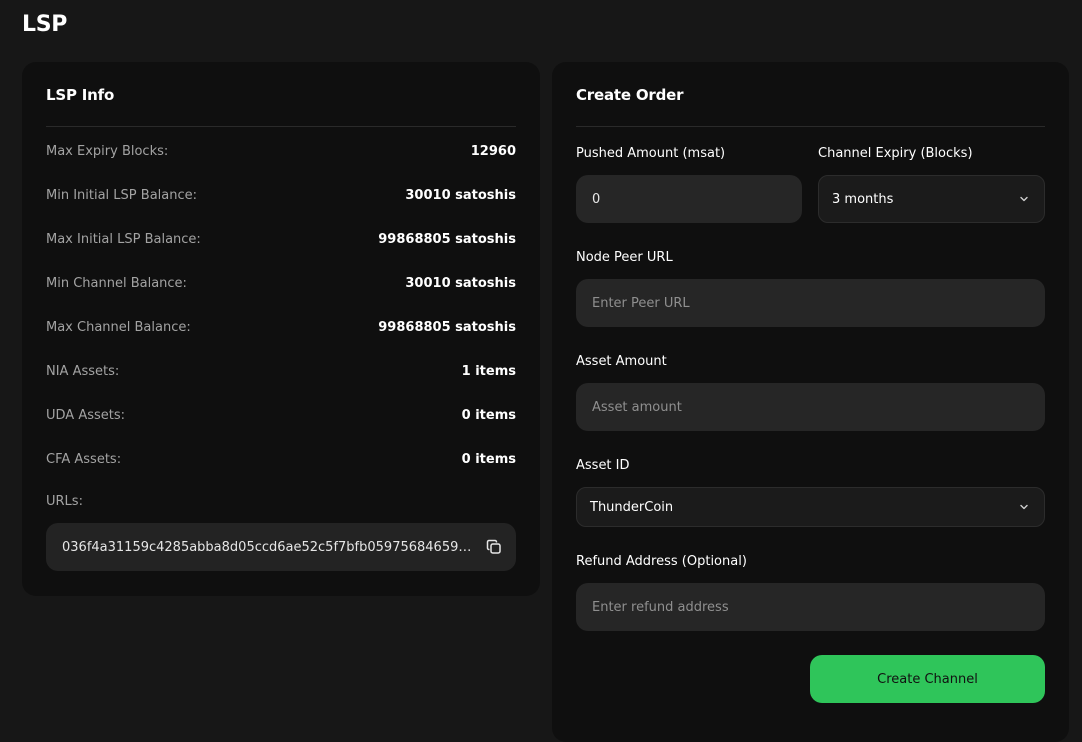 The image size is (1082, 742). Describe the element at coordinates (810, 303) in the screenshot. I see `node-peer-url-input` at that location.